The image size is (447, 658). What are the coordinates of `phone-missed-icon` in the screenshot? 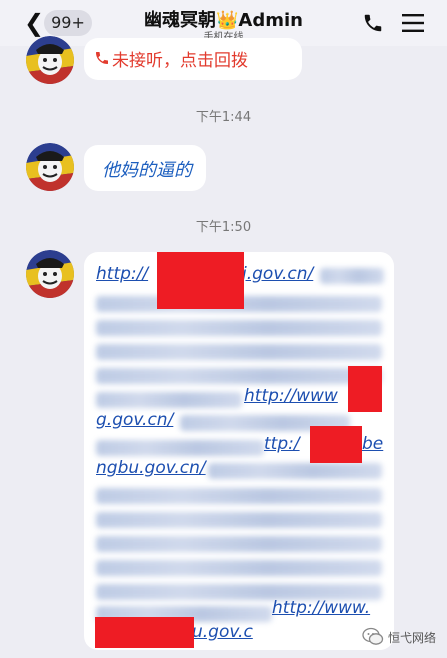 It's located at (102, 60).